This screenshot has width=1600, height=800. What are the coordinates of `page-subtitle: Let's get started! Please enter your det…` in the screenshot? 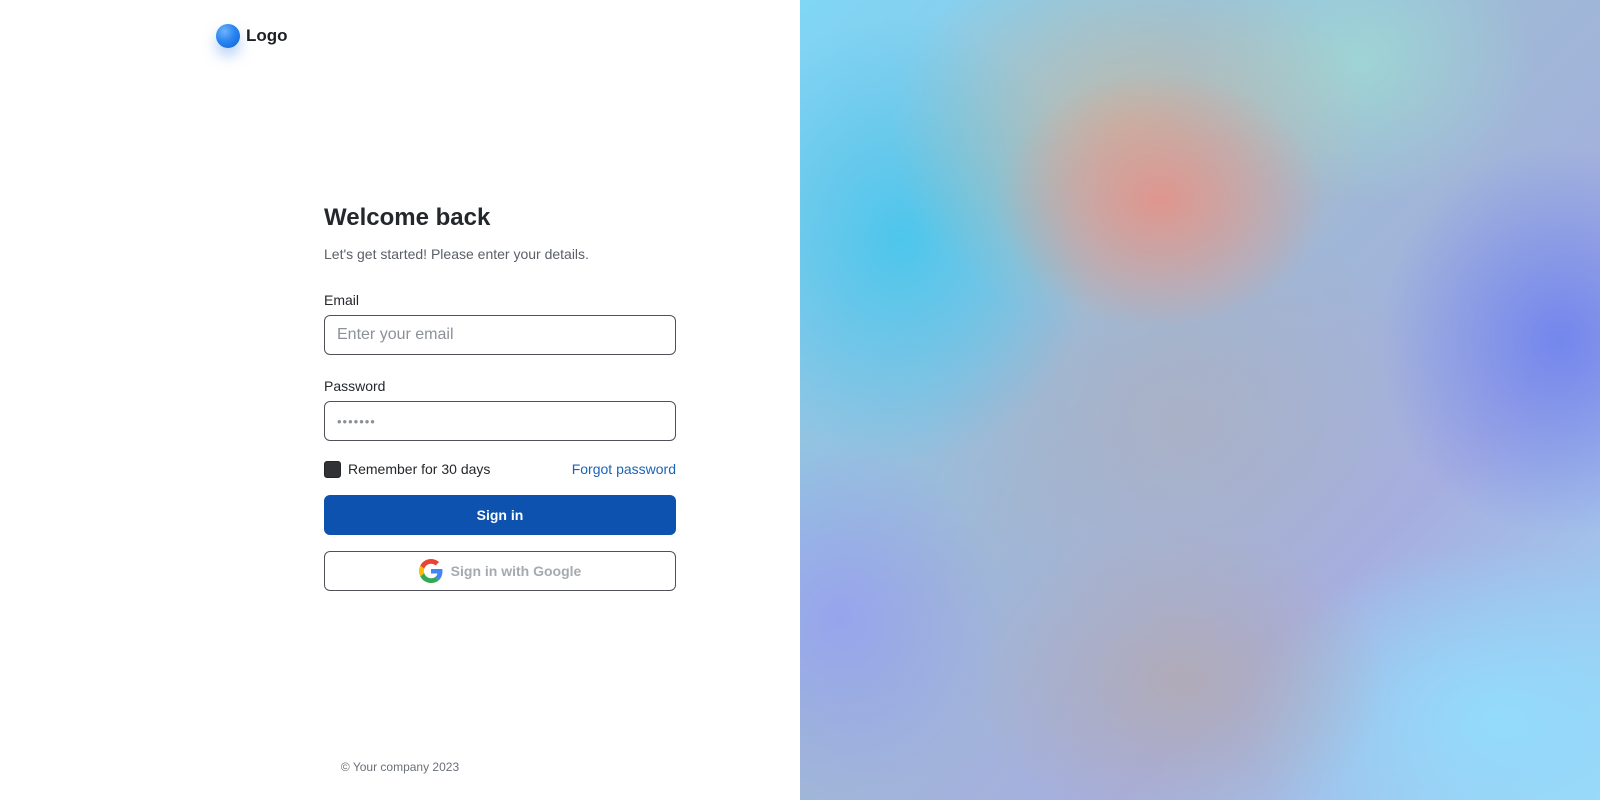 It's located at (456, 254).